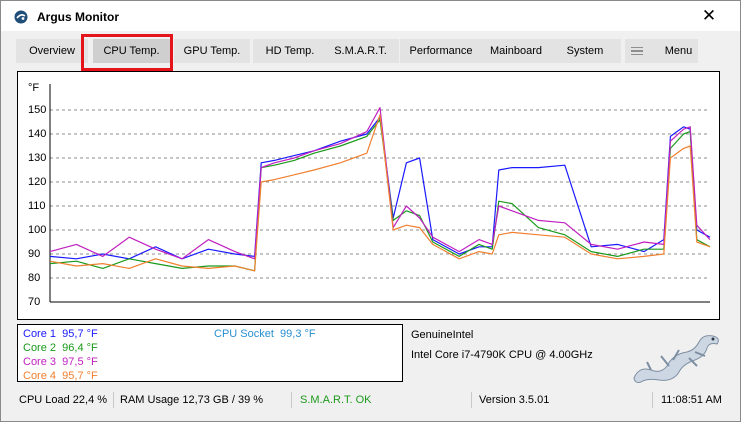 The height and width of the screenshot is (422, 741). What do you see at coordinates (60, 362) in the screenshot?
I see `legend-core-3: Core 3 97,5 °F` at bounding box center [60, 362].